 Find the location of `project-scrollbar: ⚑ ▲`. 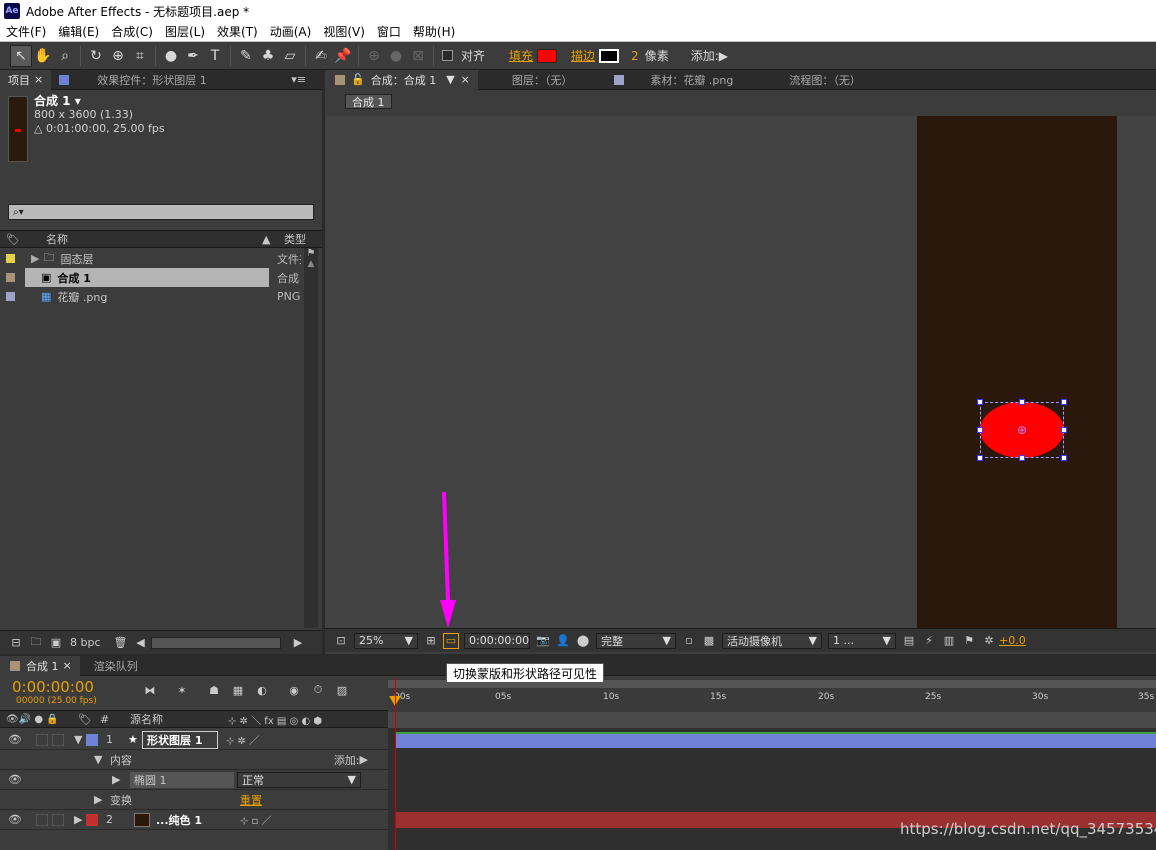

project-scrollbar: ⚑ ▲ is located at coordinates (311, 438).